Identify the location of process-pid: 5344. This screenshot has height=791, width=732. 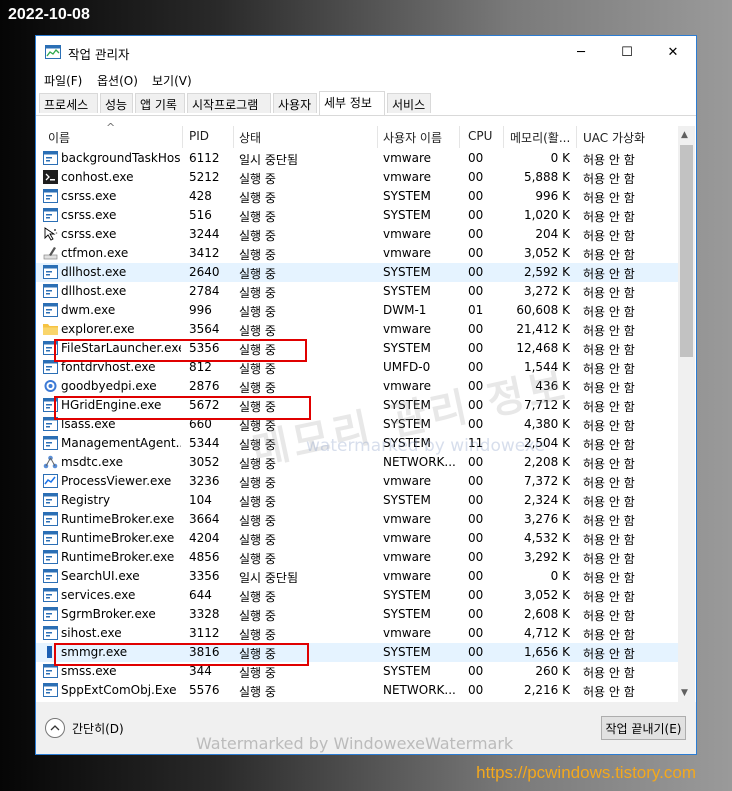
(204, 443).